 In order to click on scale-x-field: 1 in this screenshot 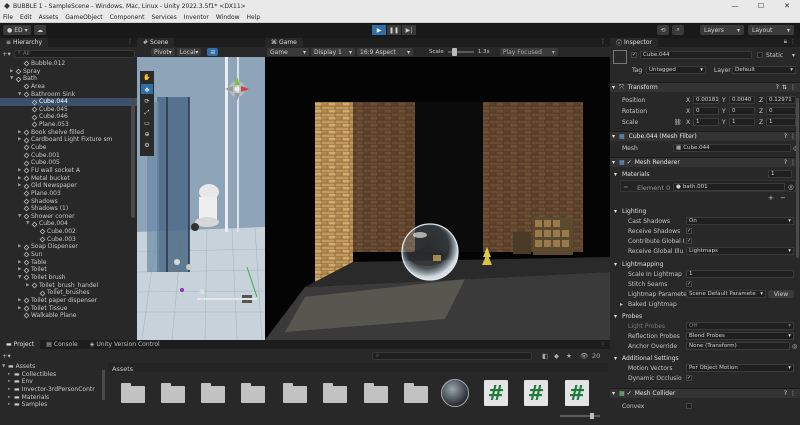, I will do `click(706, 122)`.